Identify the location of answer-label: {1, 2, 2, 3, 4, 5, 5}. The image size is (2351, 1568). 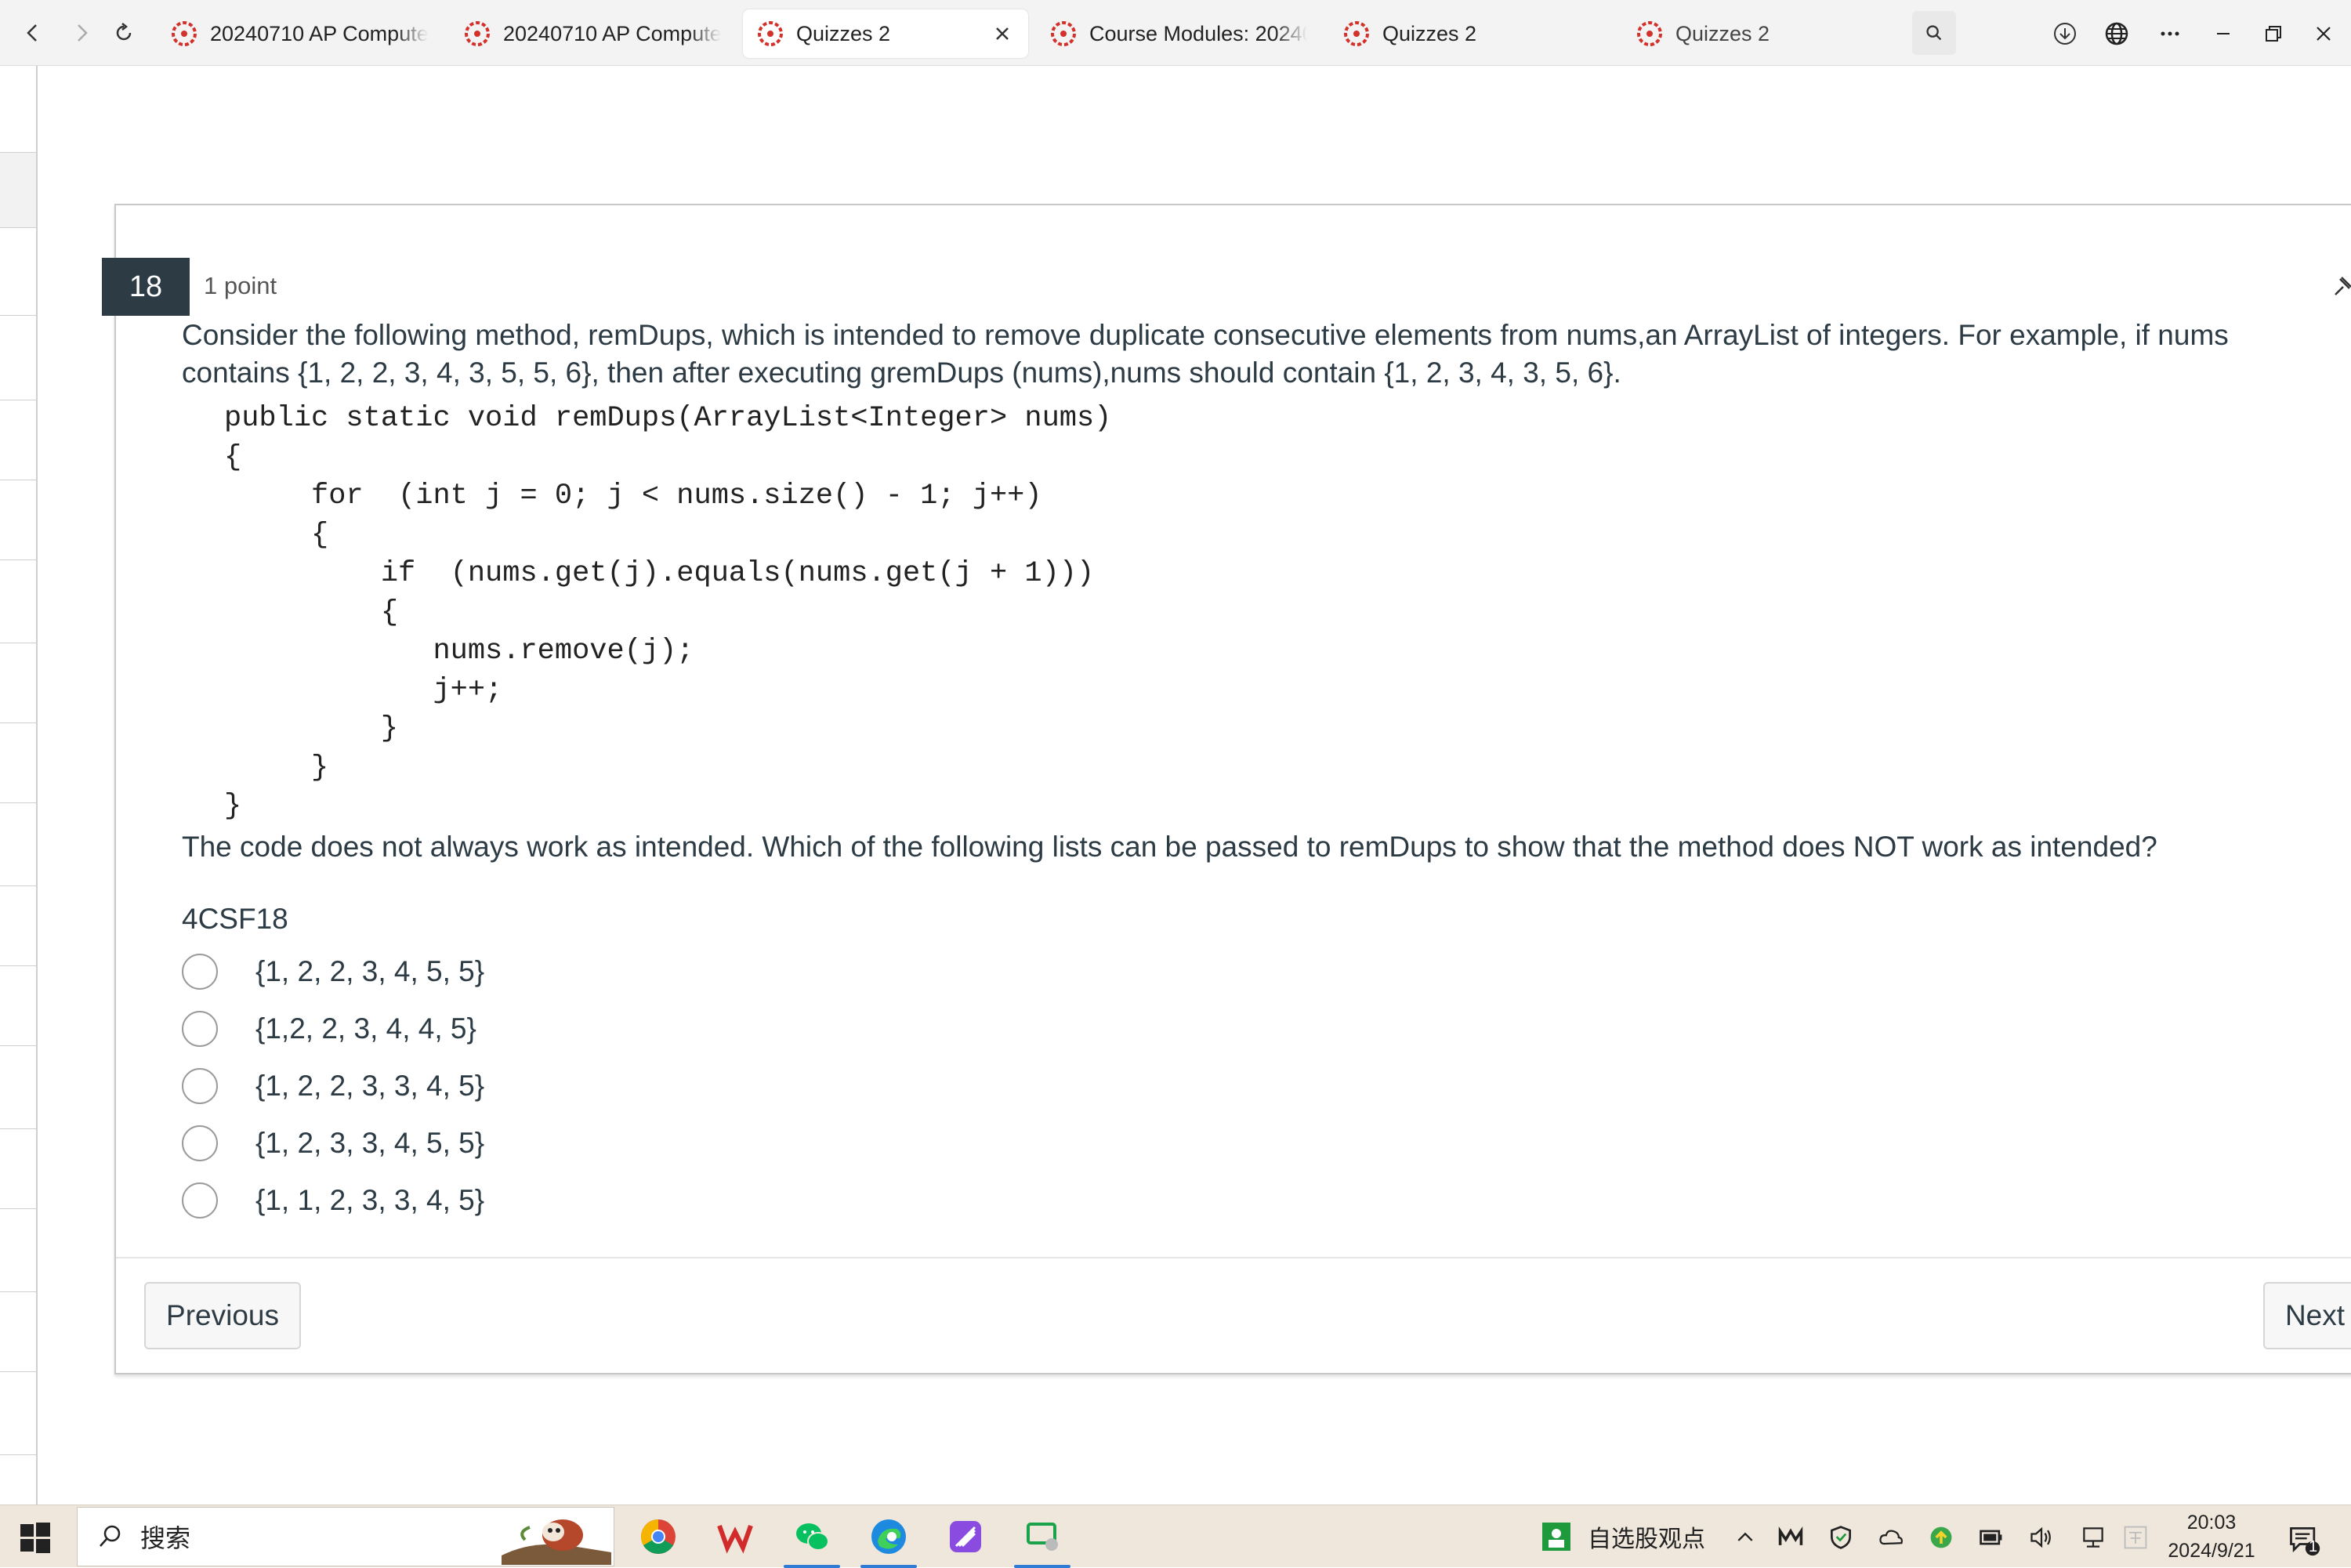
(370, 971).